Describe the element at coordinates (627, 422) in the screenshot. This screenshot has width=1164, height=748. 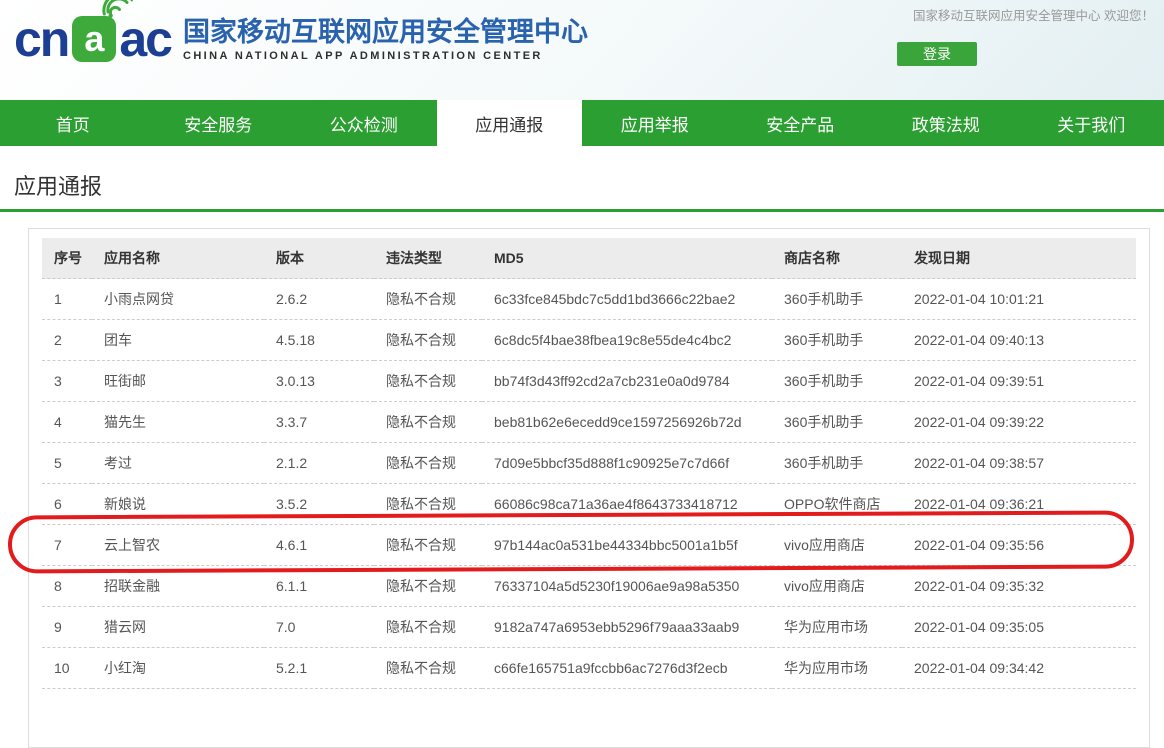
I see `cell-MD5: beb81b62e6ecedd9ce1597256926b72d` at that location.